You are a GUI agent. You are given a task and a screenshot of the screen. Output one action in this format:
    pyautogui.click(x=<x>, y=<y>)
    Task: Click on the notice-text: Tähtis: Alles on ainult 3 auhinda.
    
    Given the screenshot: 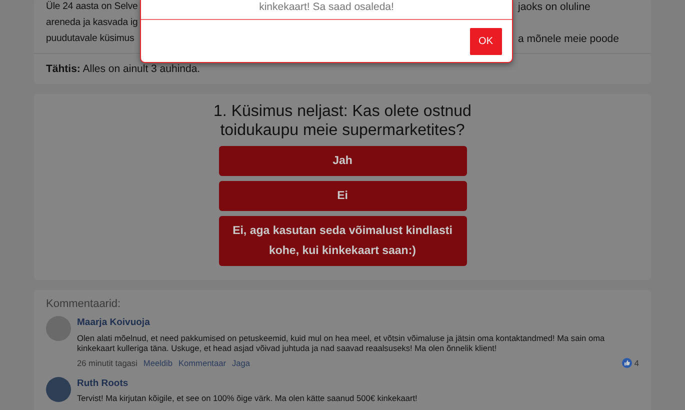 What is the action you would take?
    pyautogui.click(x=123, y=69)
    